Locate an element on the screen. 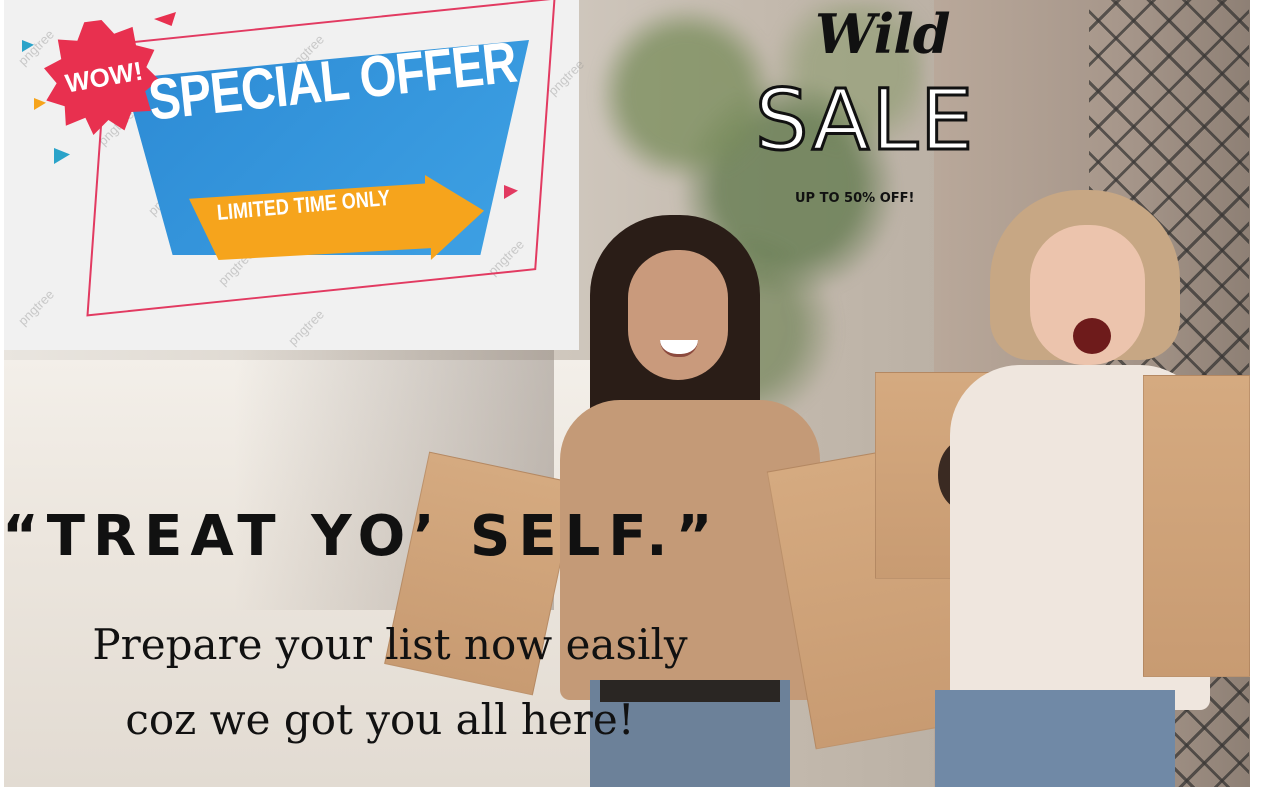  tagline-line-1: Prepare your list now easily is located at coordinates (390, 644).